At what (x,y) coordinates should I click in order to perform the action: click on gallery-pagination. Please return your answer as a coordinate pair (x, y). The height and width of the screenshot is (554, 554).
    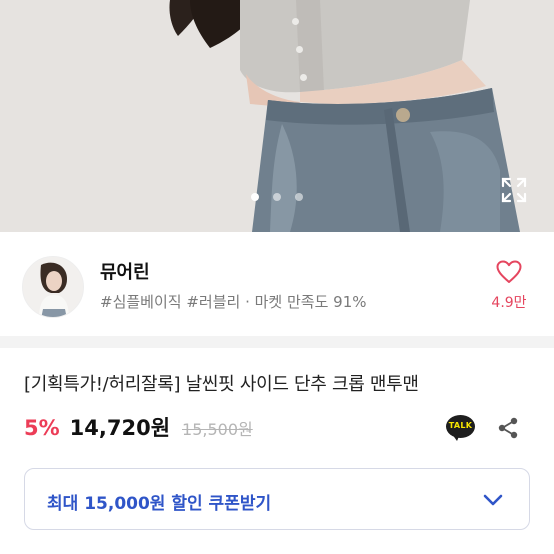
    Looking at the image, I should click on (277, 197).